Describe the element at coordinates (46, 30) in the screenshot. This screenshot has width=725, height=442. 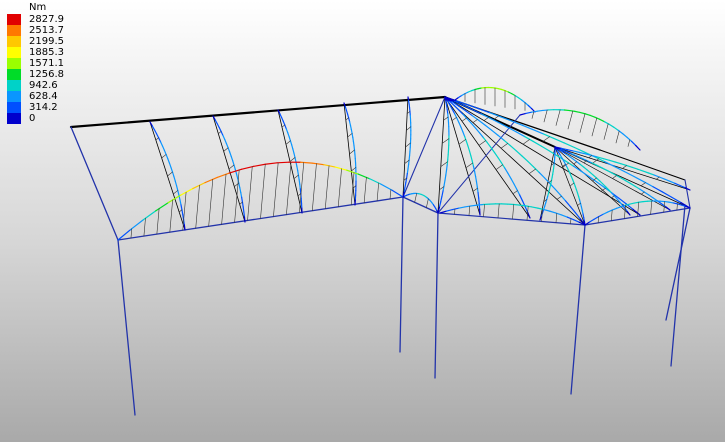
I see `legend-value: 2513.7` at that location.